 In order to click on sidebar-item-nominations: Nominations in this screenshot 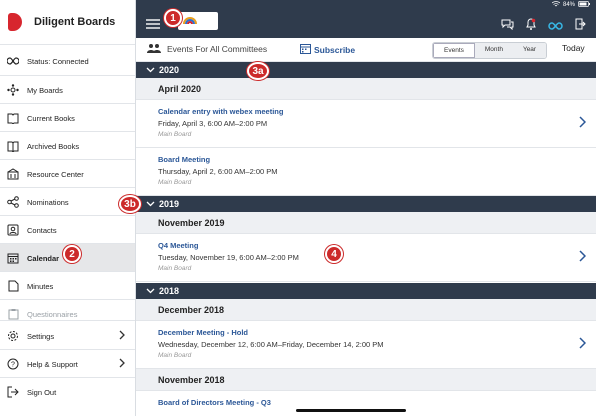, I will do `click(67, 202)`.